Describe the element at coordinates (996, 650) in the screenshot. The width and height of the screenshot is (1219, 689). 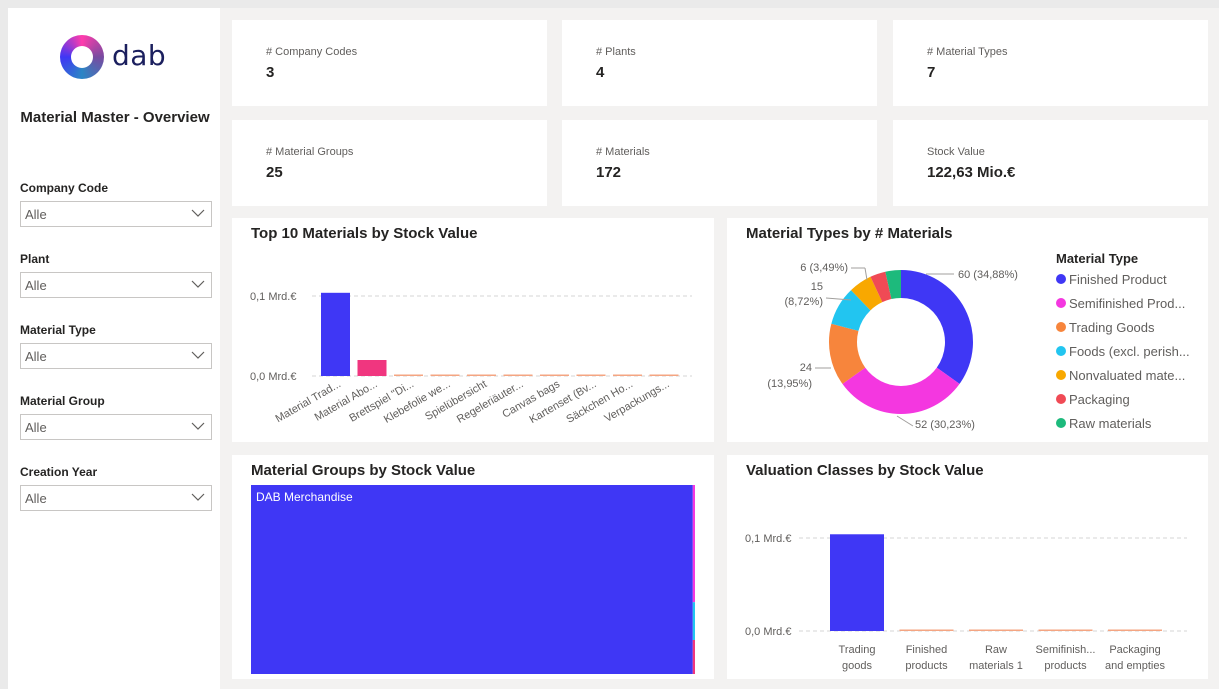
I see `x-tick-label: Raw` at that location.